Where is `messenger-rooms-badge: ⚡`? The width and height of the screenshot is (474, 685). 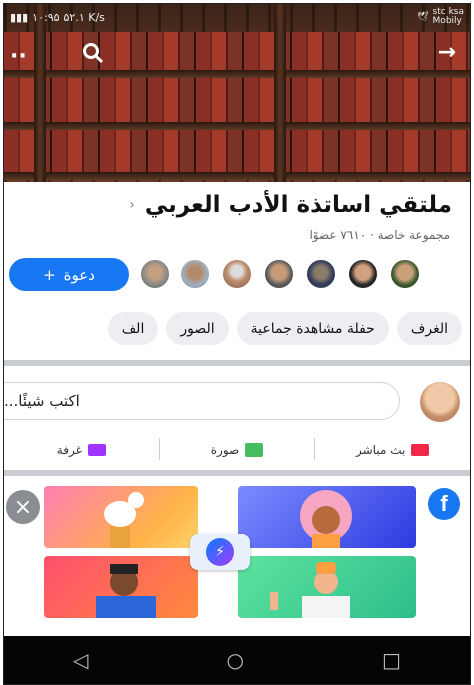 messenger-rooms-badge: ⚡ is located at coordinates (220, 552).